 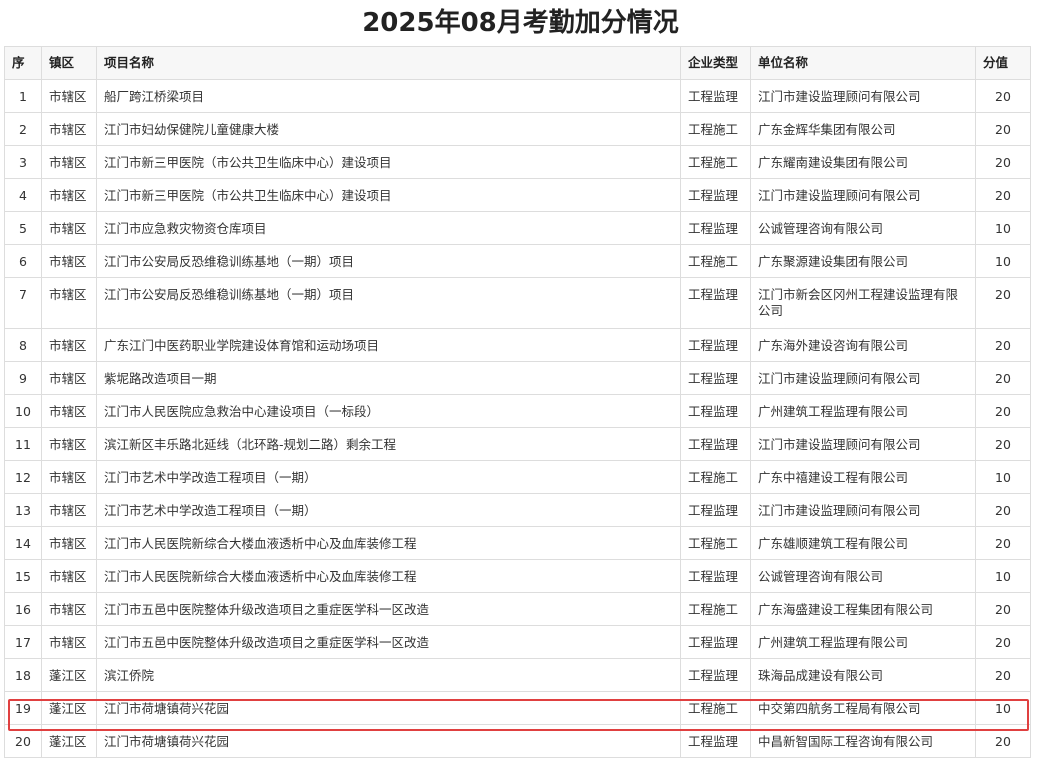 I want to click on cell-seq: 3, so click(x=23, y=162).